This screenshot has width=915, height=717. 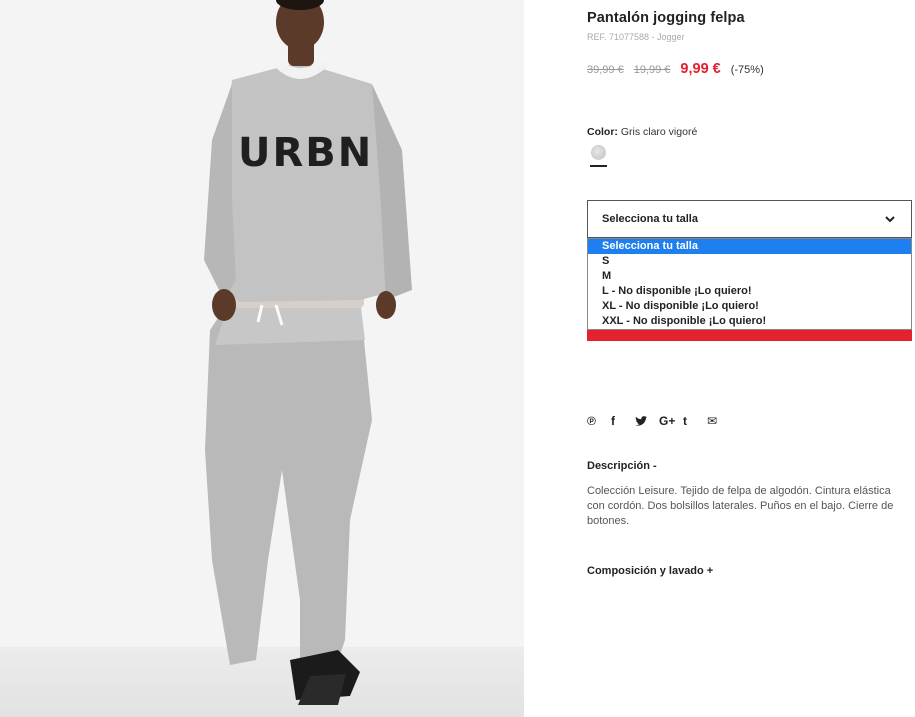 I want to click on share-icons: ℗ f G+ t ✉, so click(x=659, y=421).